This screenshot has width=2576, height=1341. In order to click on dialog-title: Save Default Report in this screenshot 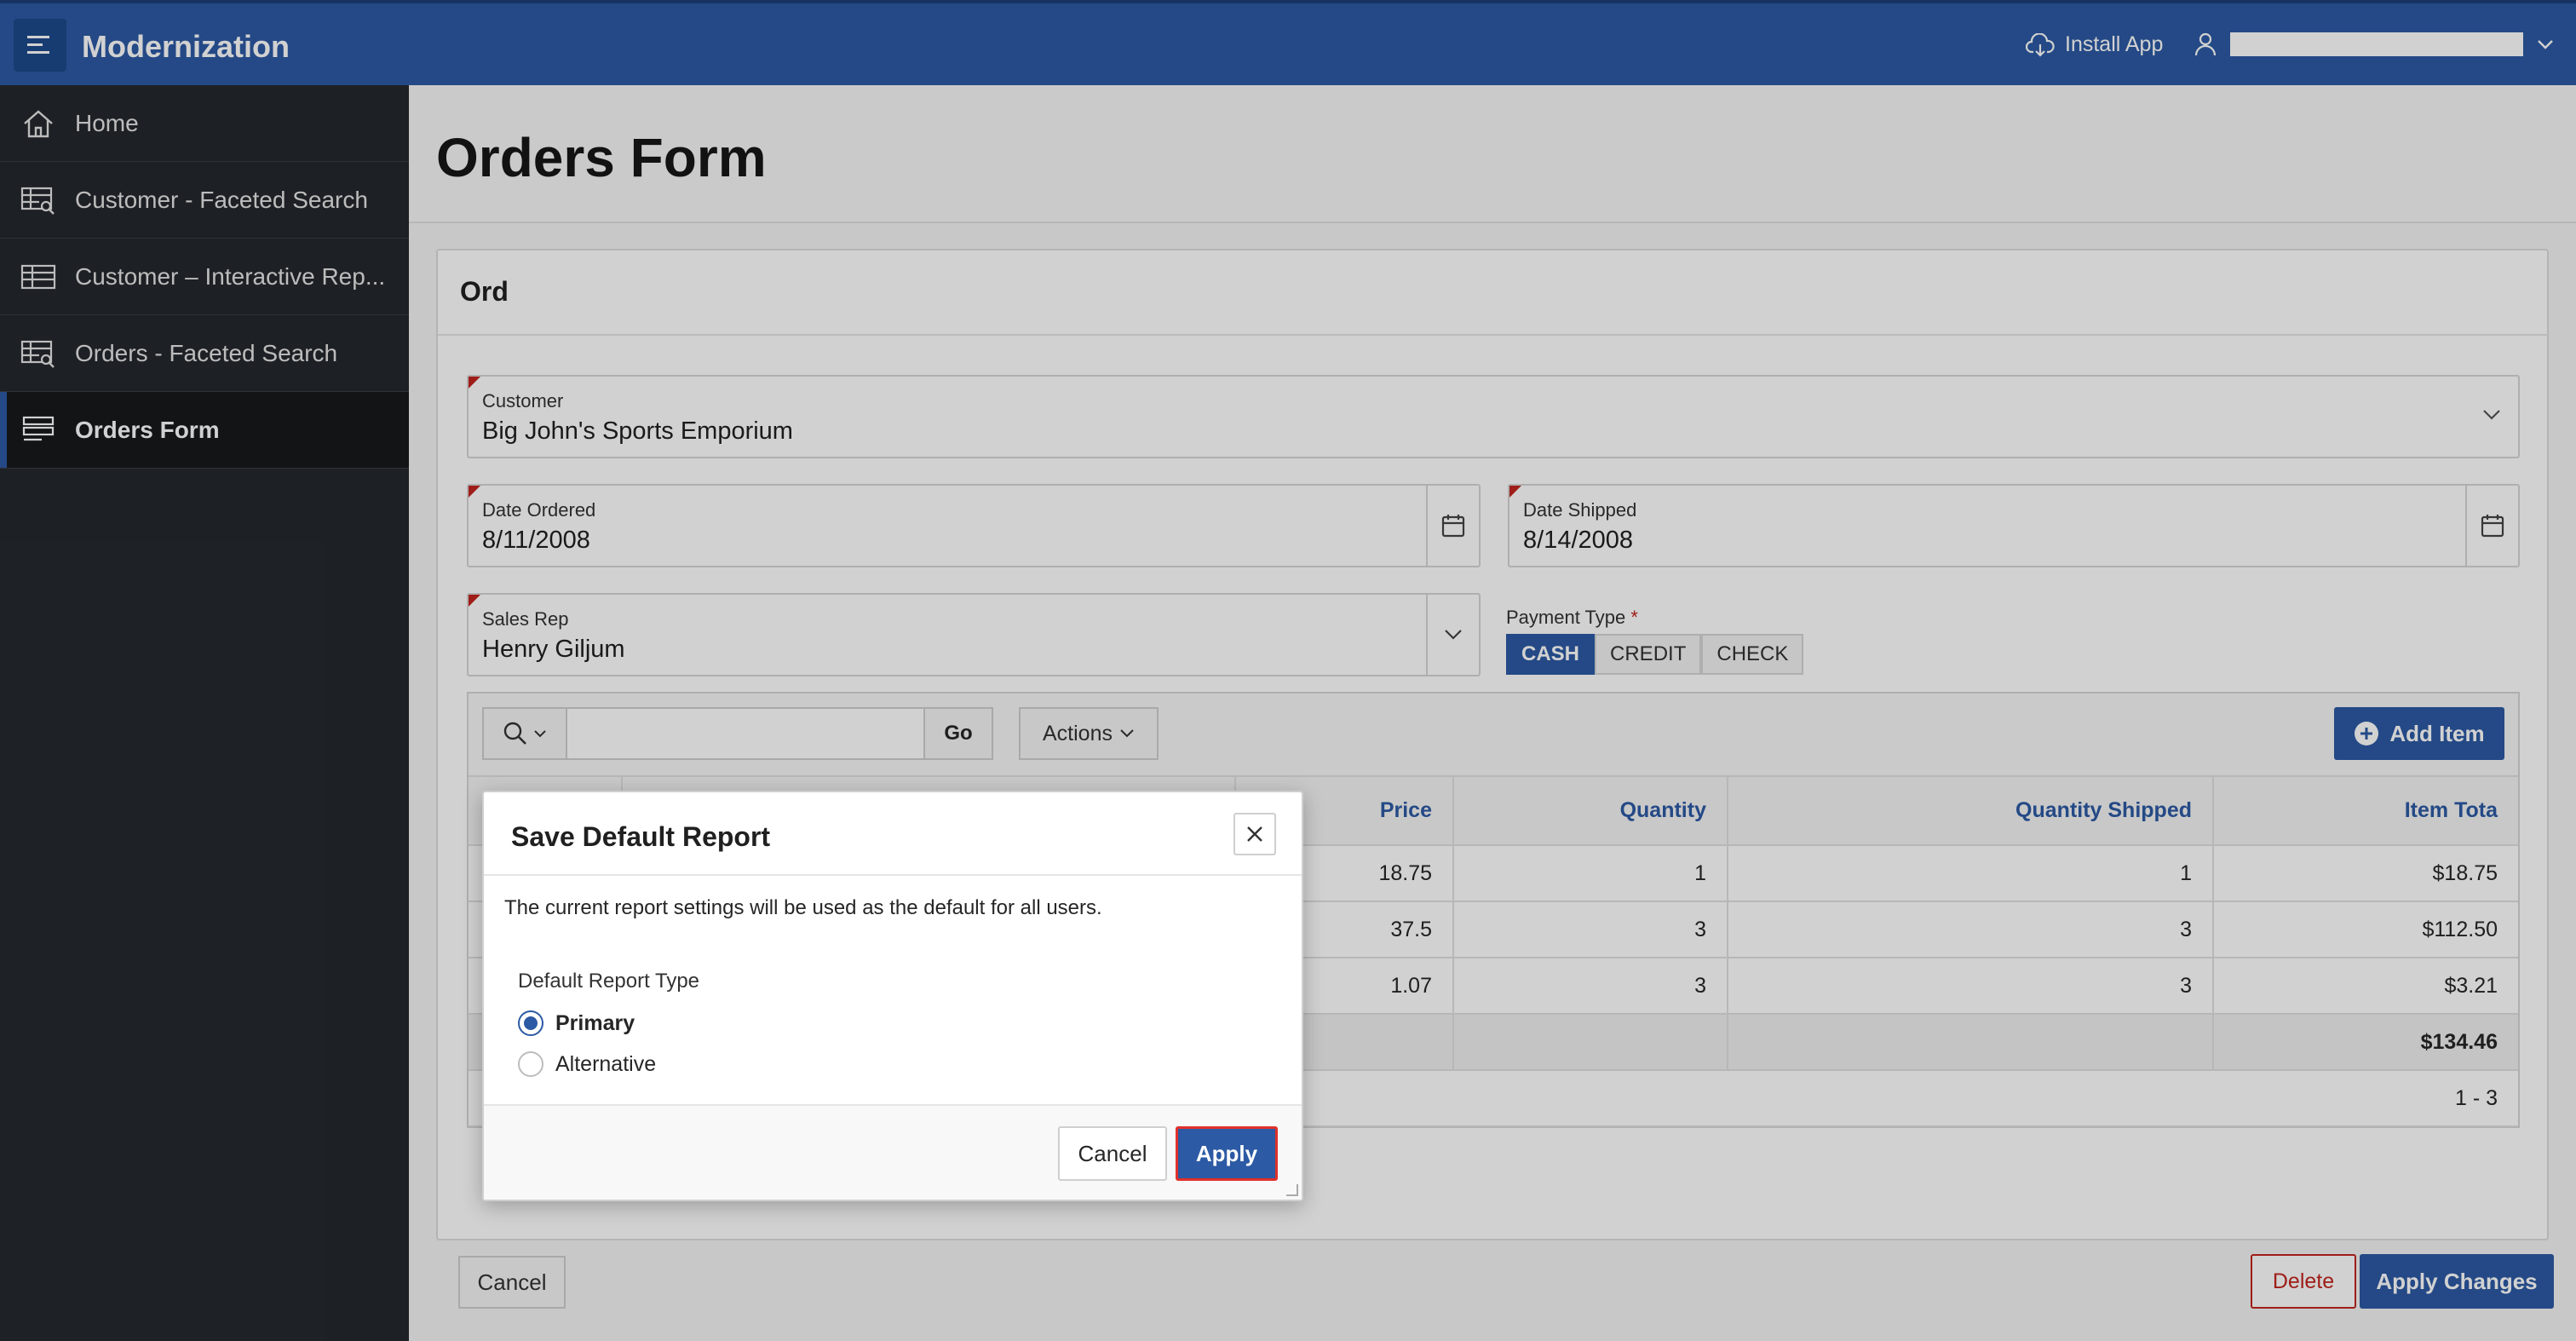, I will do `click(641, 837)`.